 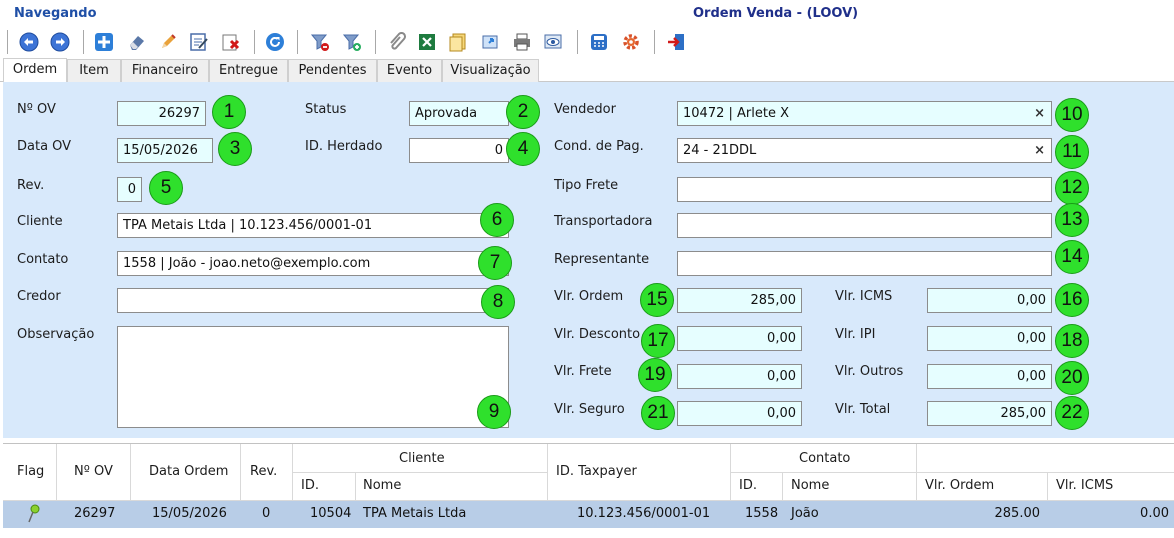 I want to click on cell-vlr-icms: 0.00, so click(x=1154, y=513).